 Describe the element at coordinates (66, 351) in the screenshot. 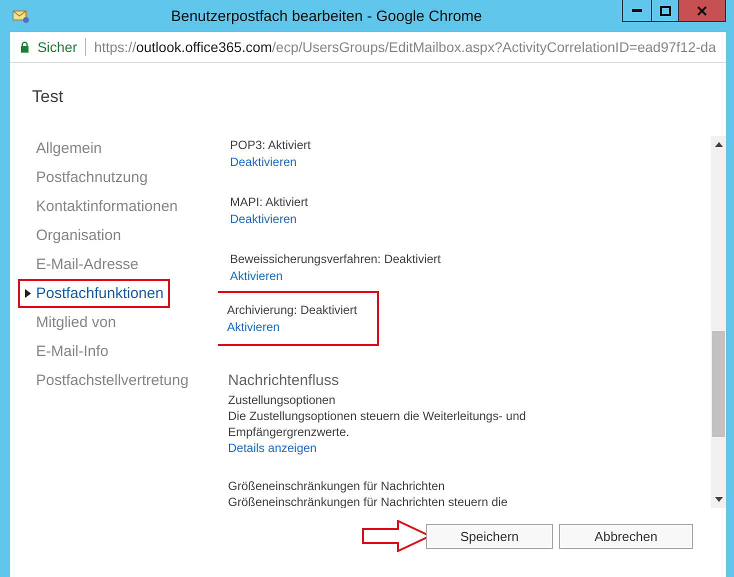

I see `nav-item: E-Mail-Info` at that location.